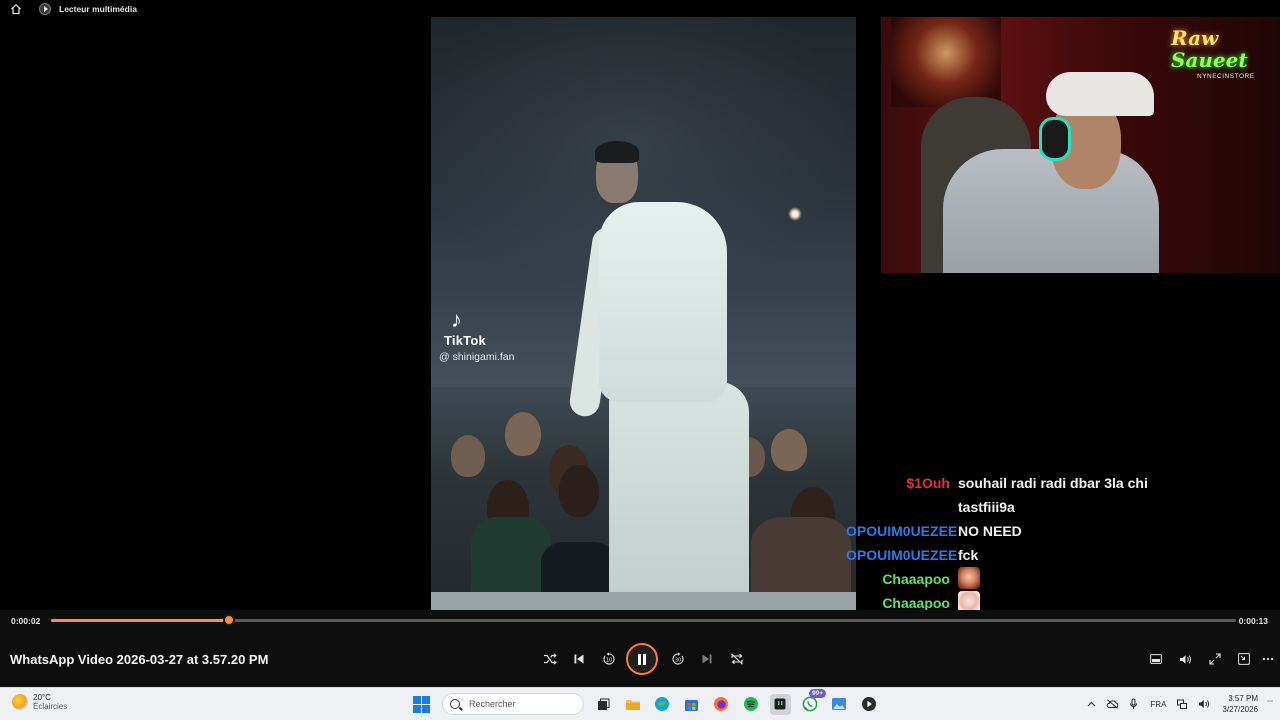 The width and height of the screenshot is (1280, 720). I want to click on previous-icon, so click(579, 659).